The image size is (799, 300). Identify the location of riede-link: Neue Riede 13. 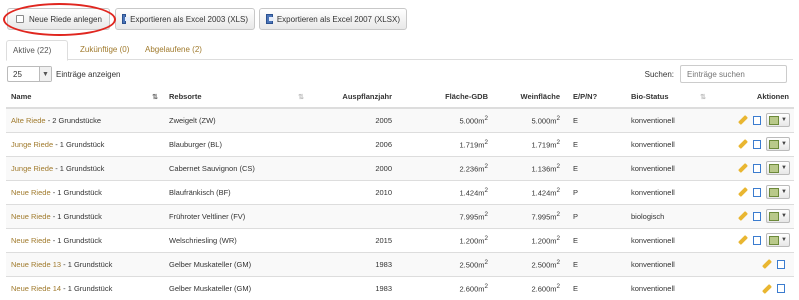
(36, 264).